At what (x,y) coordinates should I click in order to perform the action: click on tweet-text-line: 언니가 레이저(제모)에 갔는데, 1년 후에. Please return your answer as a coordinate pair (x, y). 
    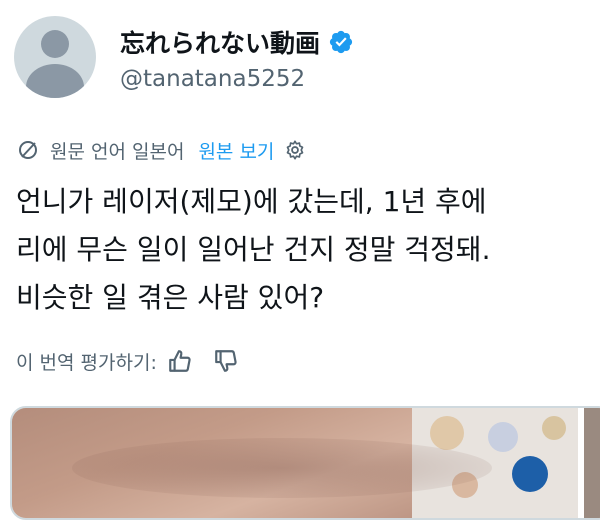
    Looking at the image, I should click on (251, 201).